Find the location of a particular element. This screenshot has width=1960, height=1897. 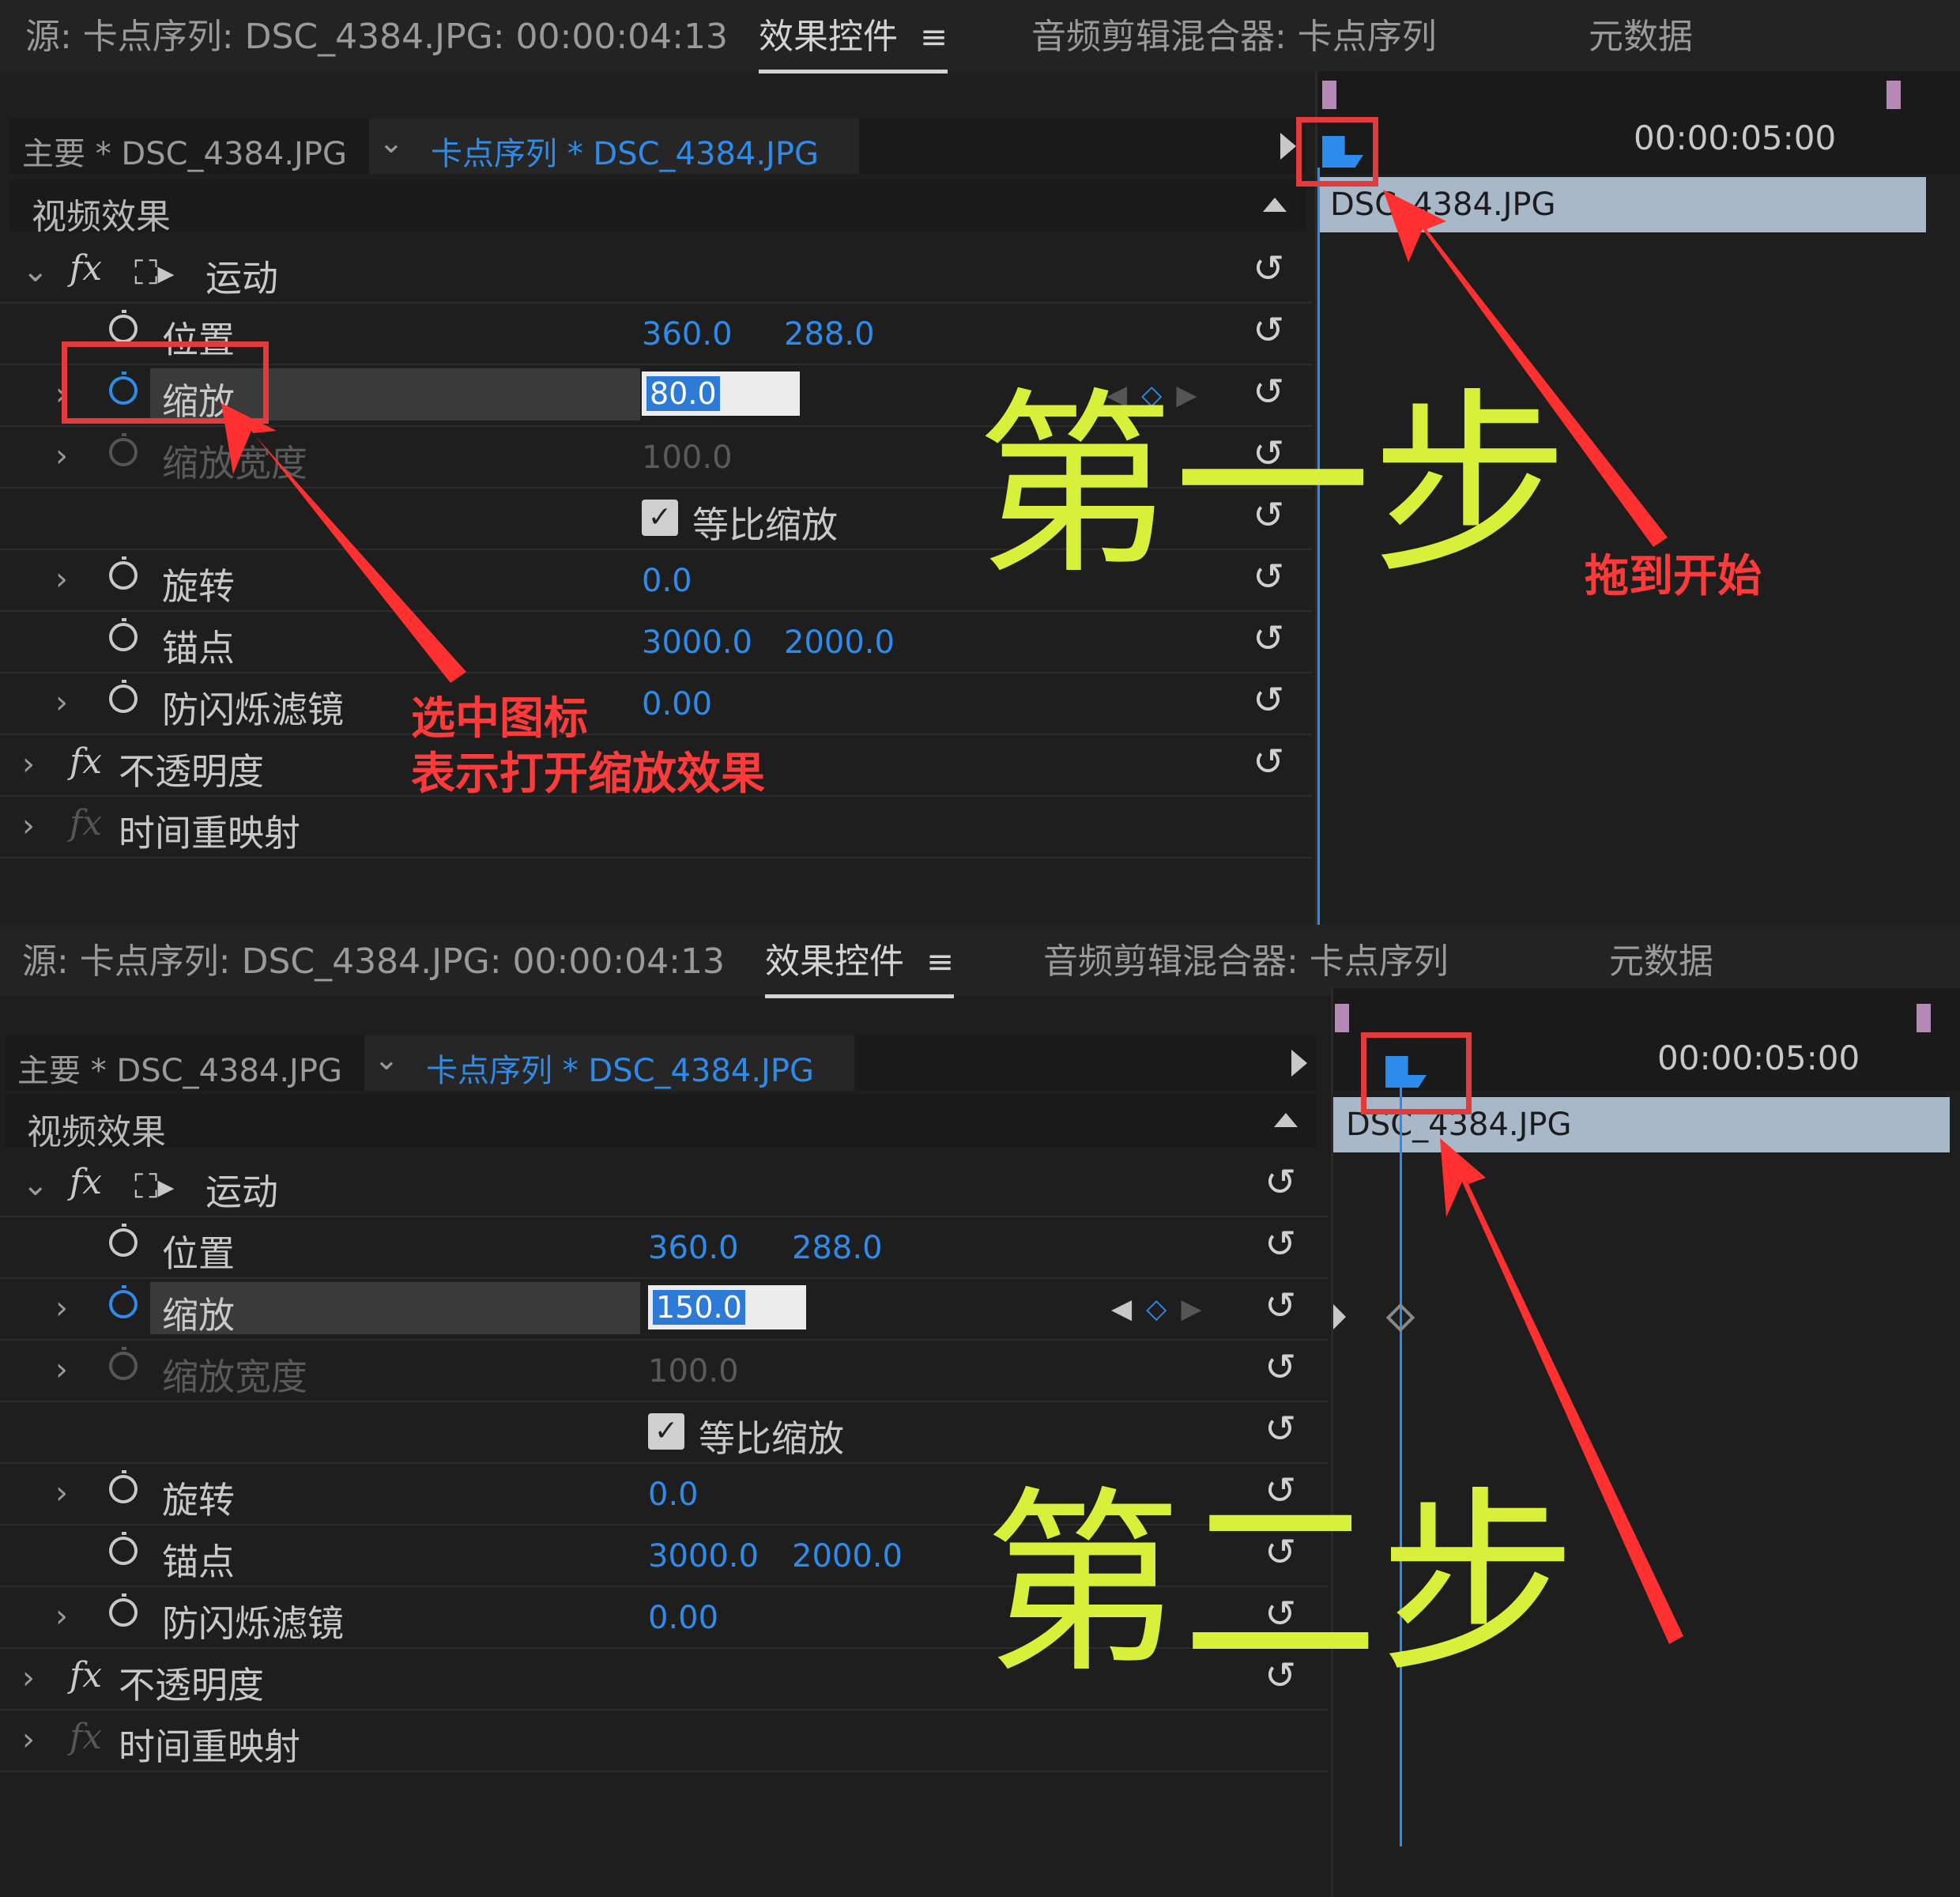

annotation-step2: 第二步 is located at coordinates (1280, 1584).